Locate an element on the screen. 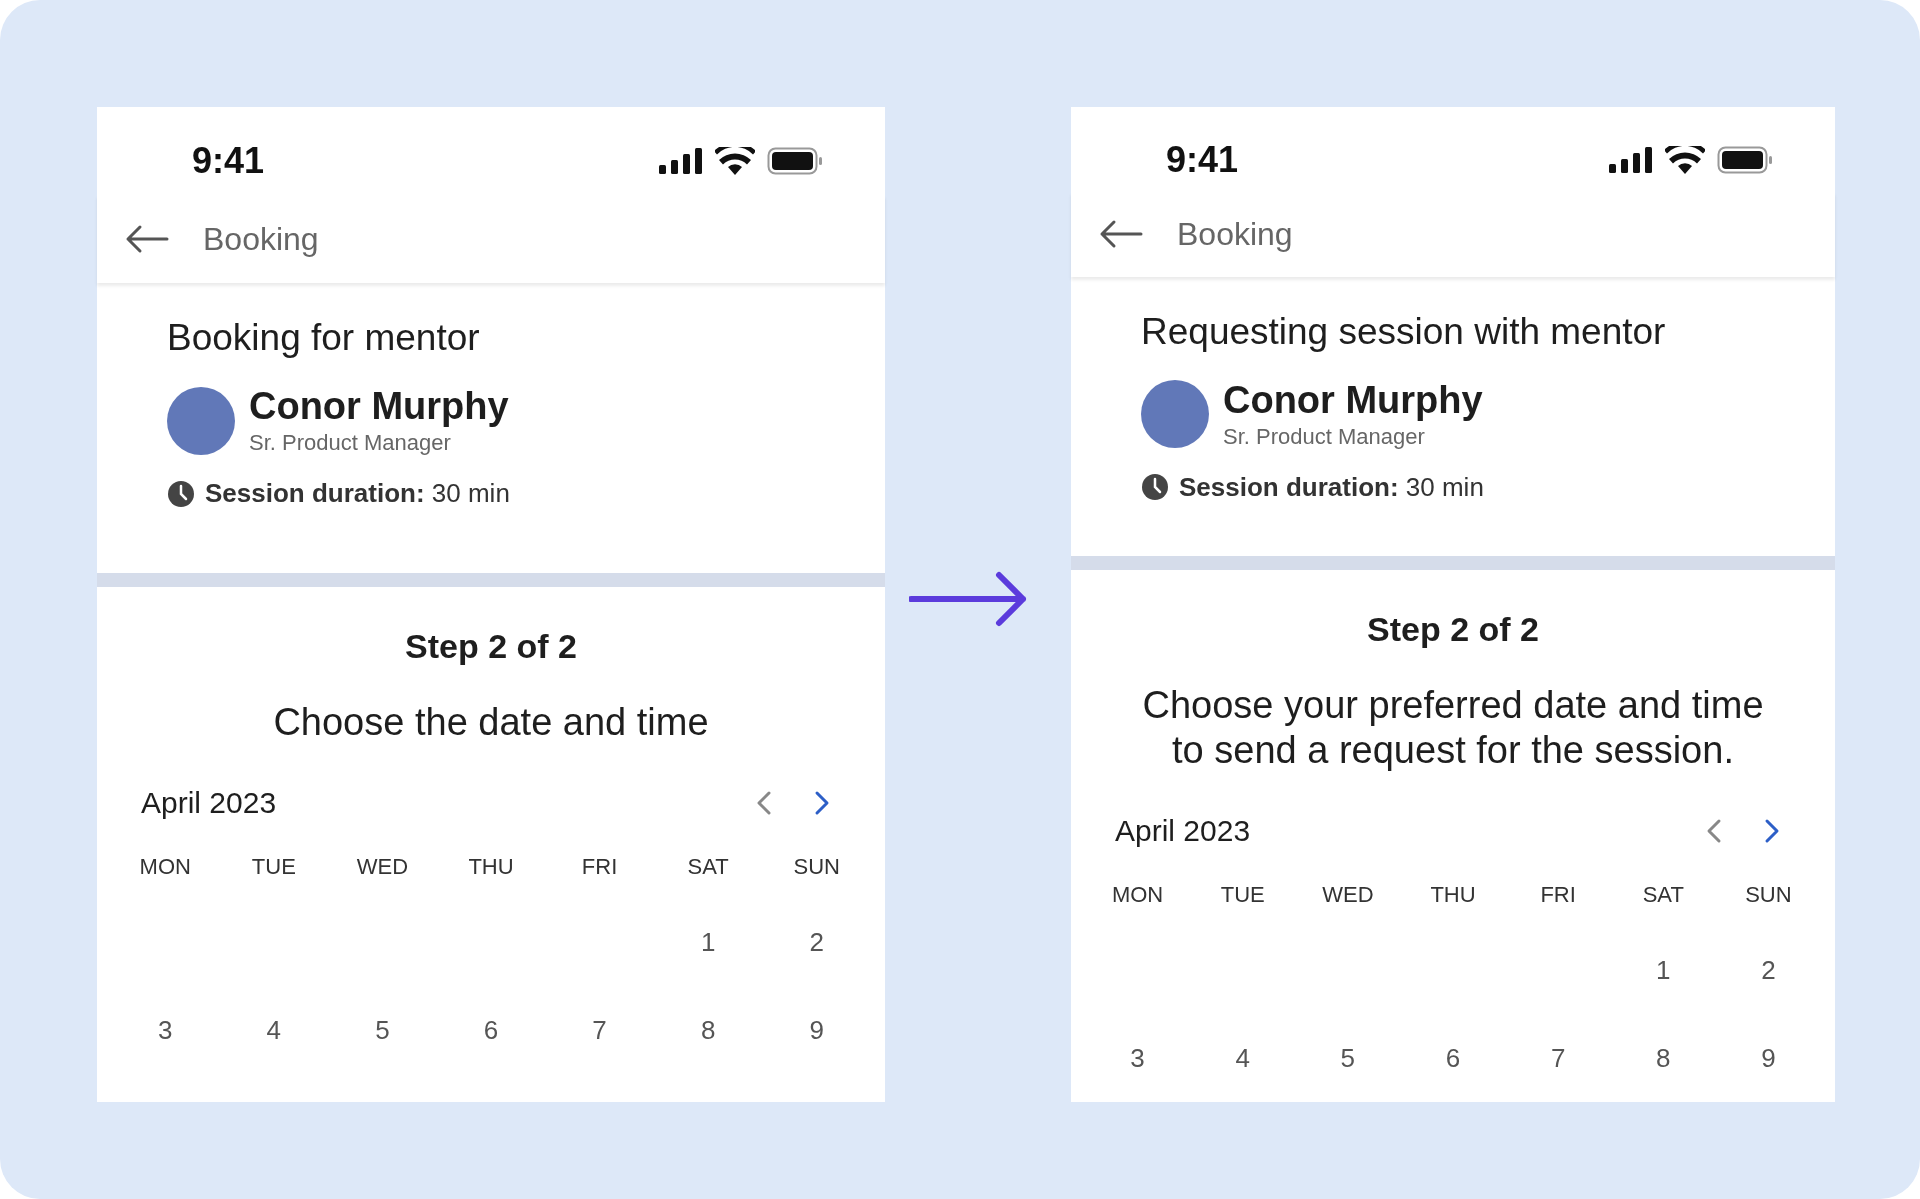  instruction-text: Choose your preferred date and time to send a request for the session. is located at coordinates (1453, 728).